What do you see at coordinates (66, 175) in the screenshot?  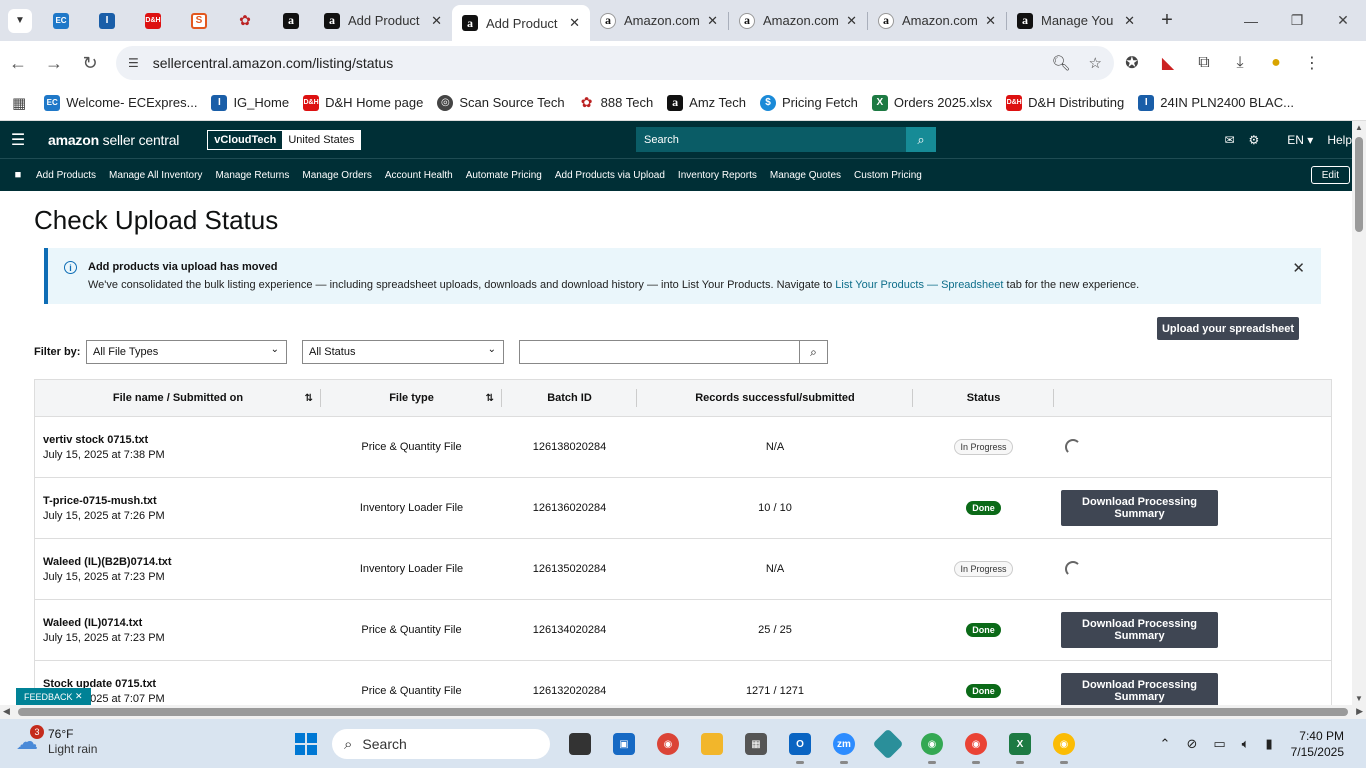 I see `nav-add-products: Add Products` at bounding box center [66, 175].